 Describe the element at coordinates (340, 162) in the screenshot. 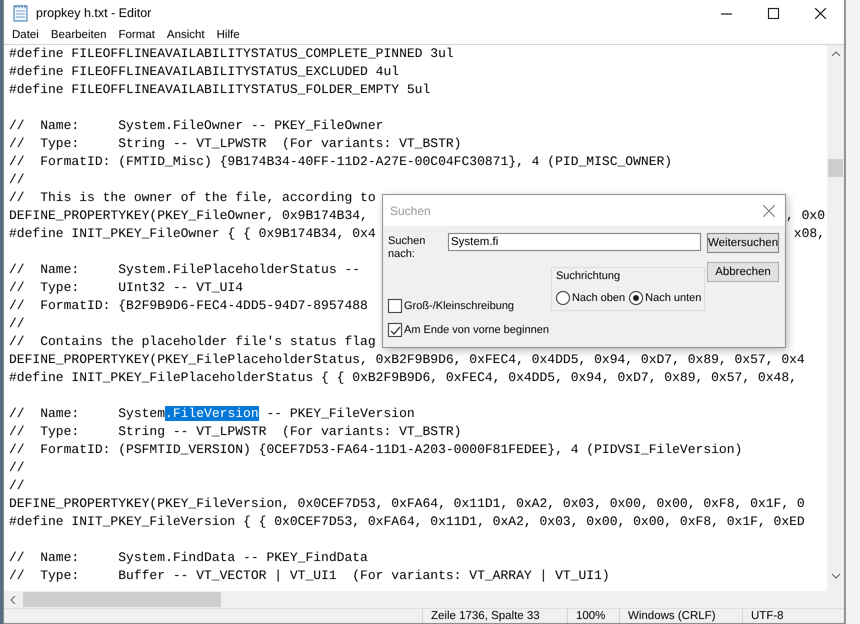

I see `code-line: // FormatID: (FMTID_Misc) {9B174B34-40FF-11D2-A27E-00C04FC30871}, 4 (PID_MISC_OWNER)` at that location.